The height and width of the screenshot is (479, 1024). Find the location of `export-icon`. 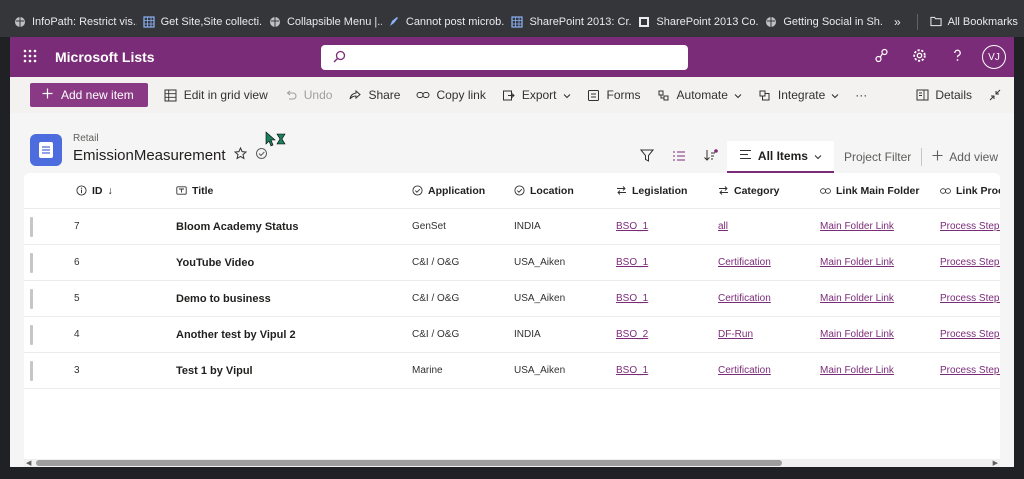

export-icon is located at coordinates (509, 95).